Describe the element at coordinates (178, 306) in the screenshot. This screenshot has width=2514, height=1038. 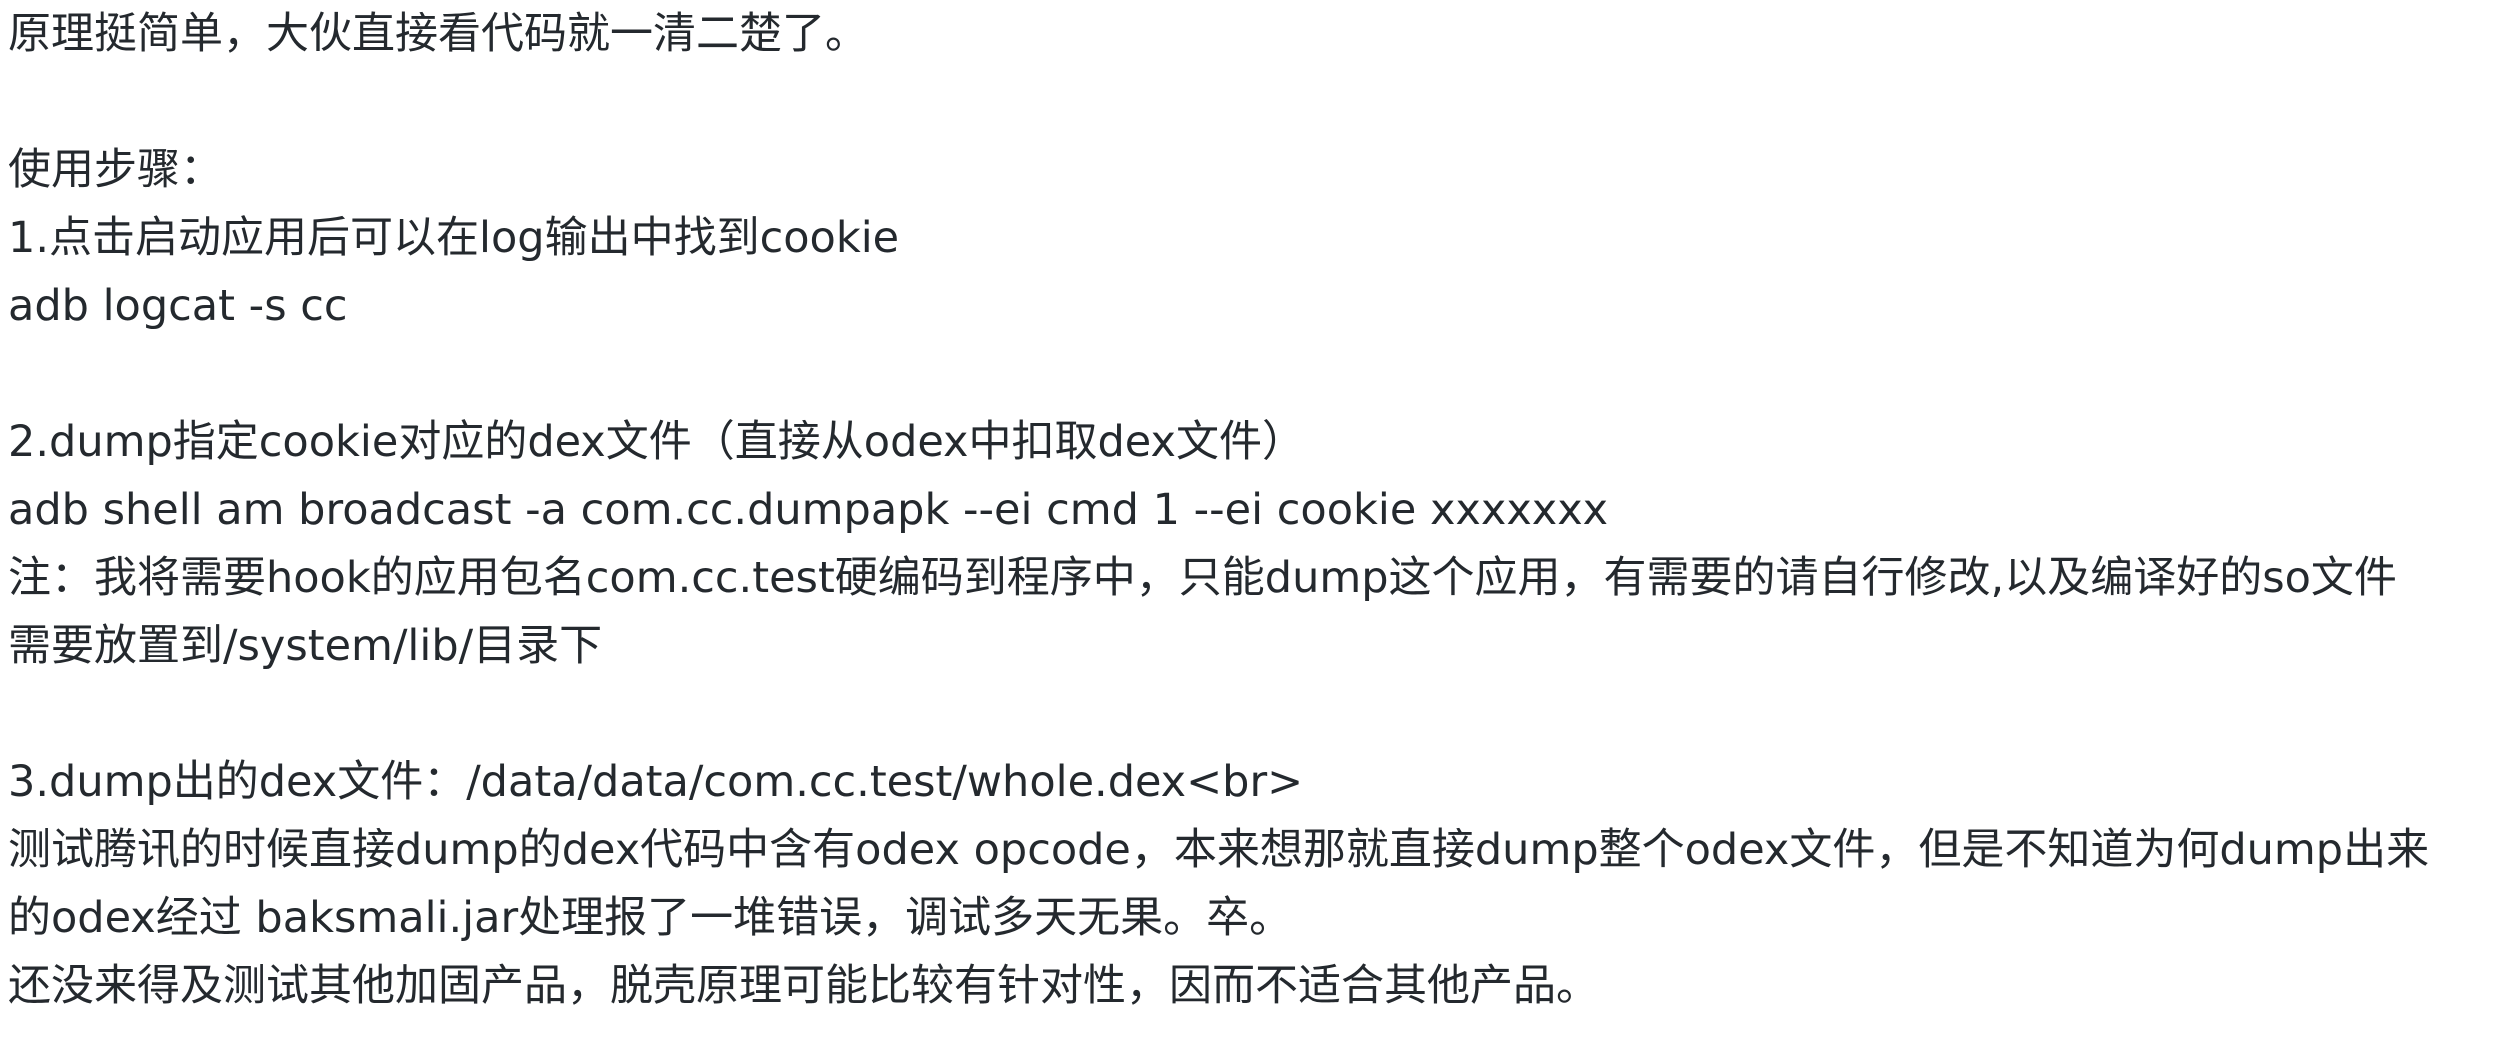
I see `step-1-command: adb logcat -s cc` at that location.